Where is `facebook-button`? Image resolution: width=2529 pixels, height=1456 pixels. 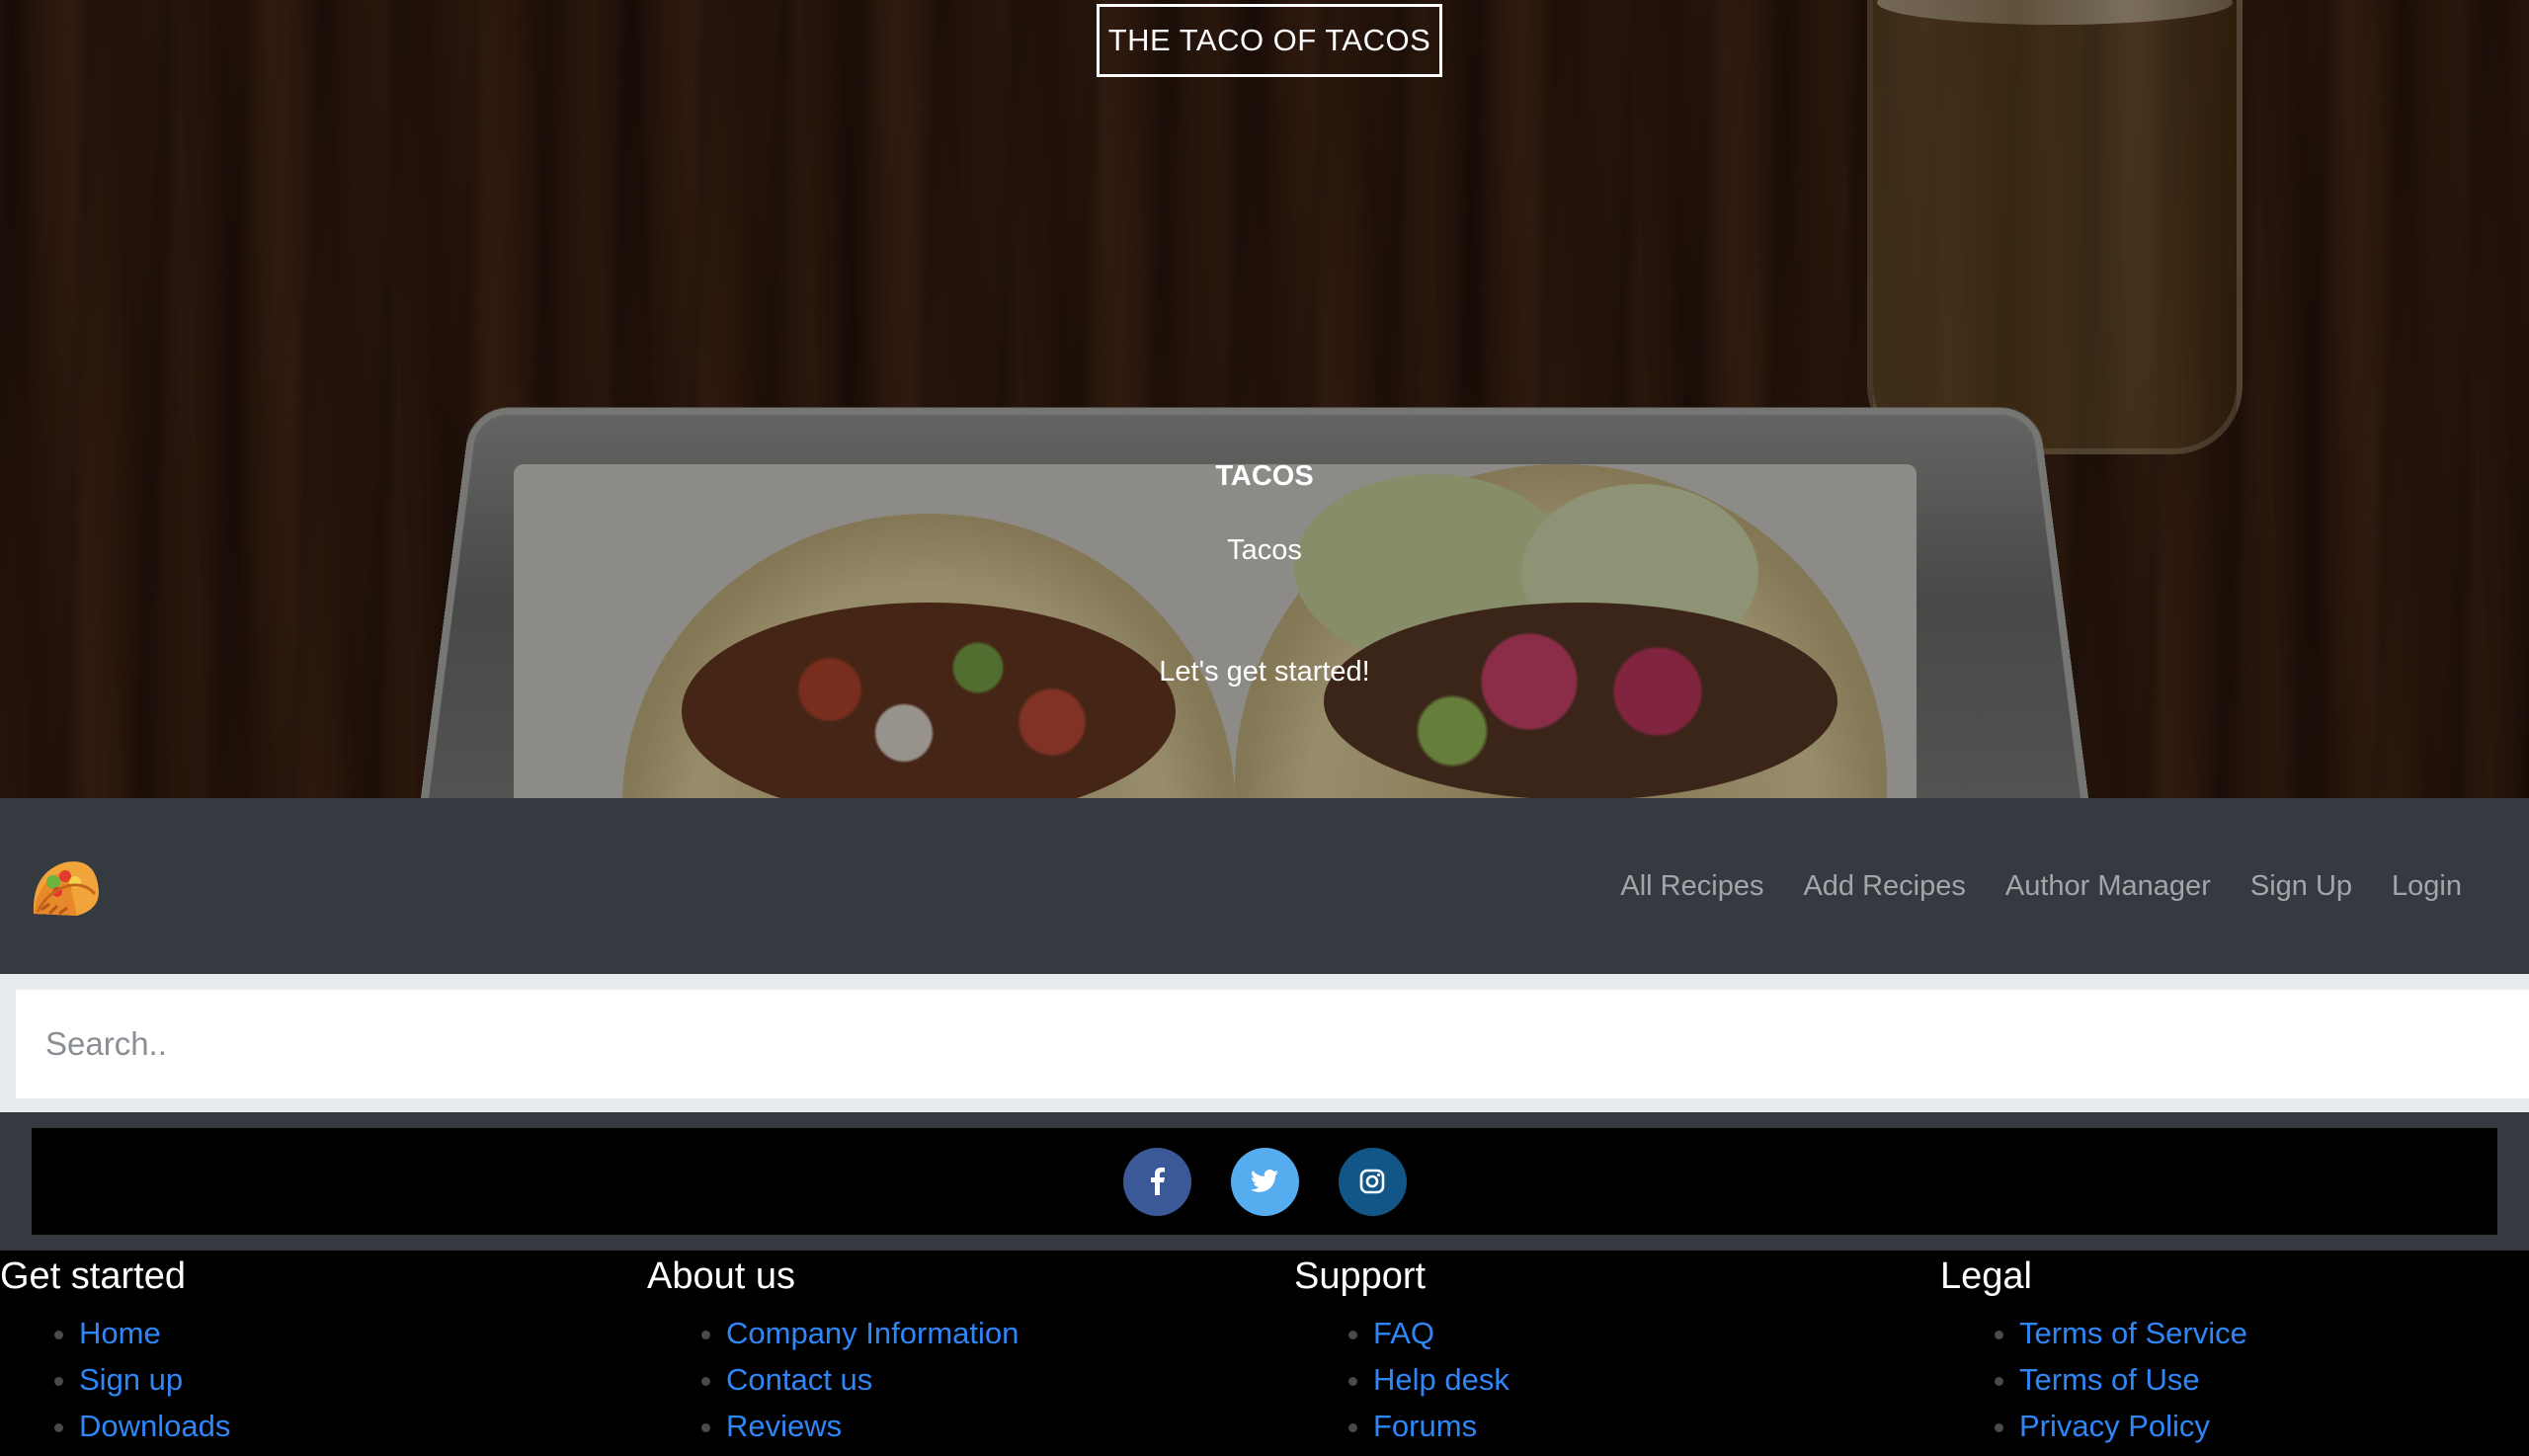
facebook-button is located at coordinates (1156, 1181).